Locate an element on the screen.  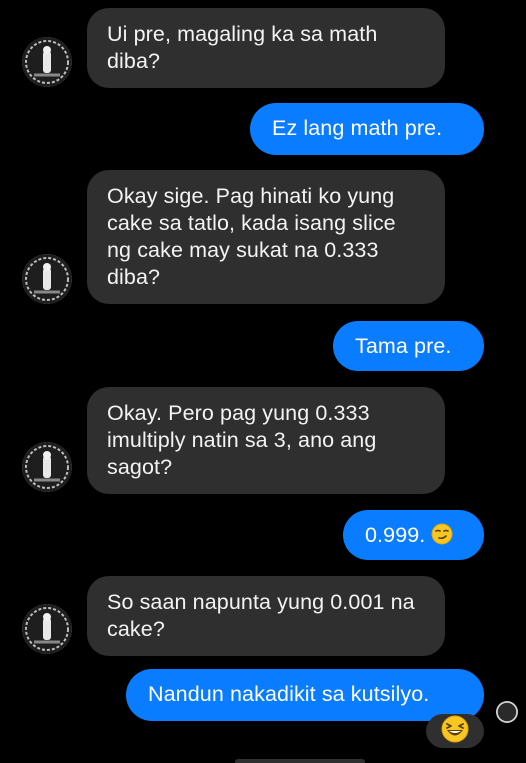
outgoing-message: Tama pre. is located at coordinates (408, 346).